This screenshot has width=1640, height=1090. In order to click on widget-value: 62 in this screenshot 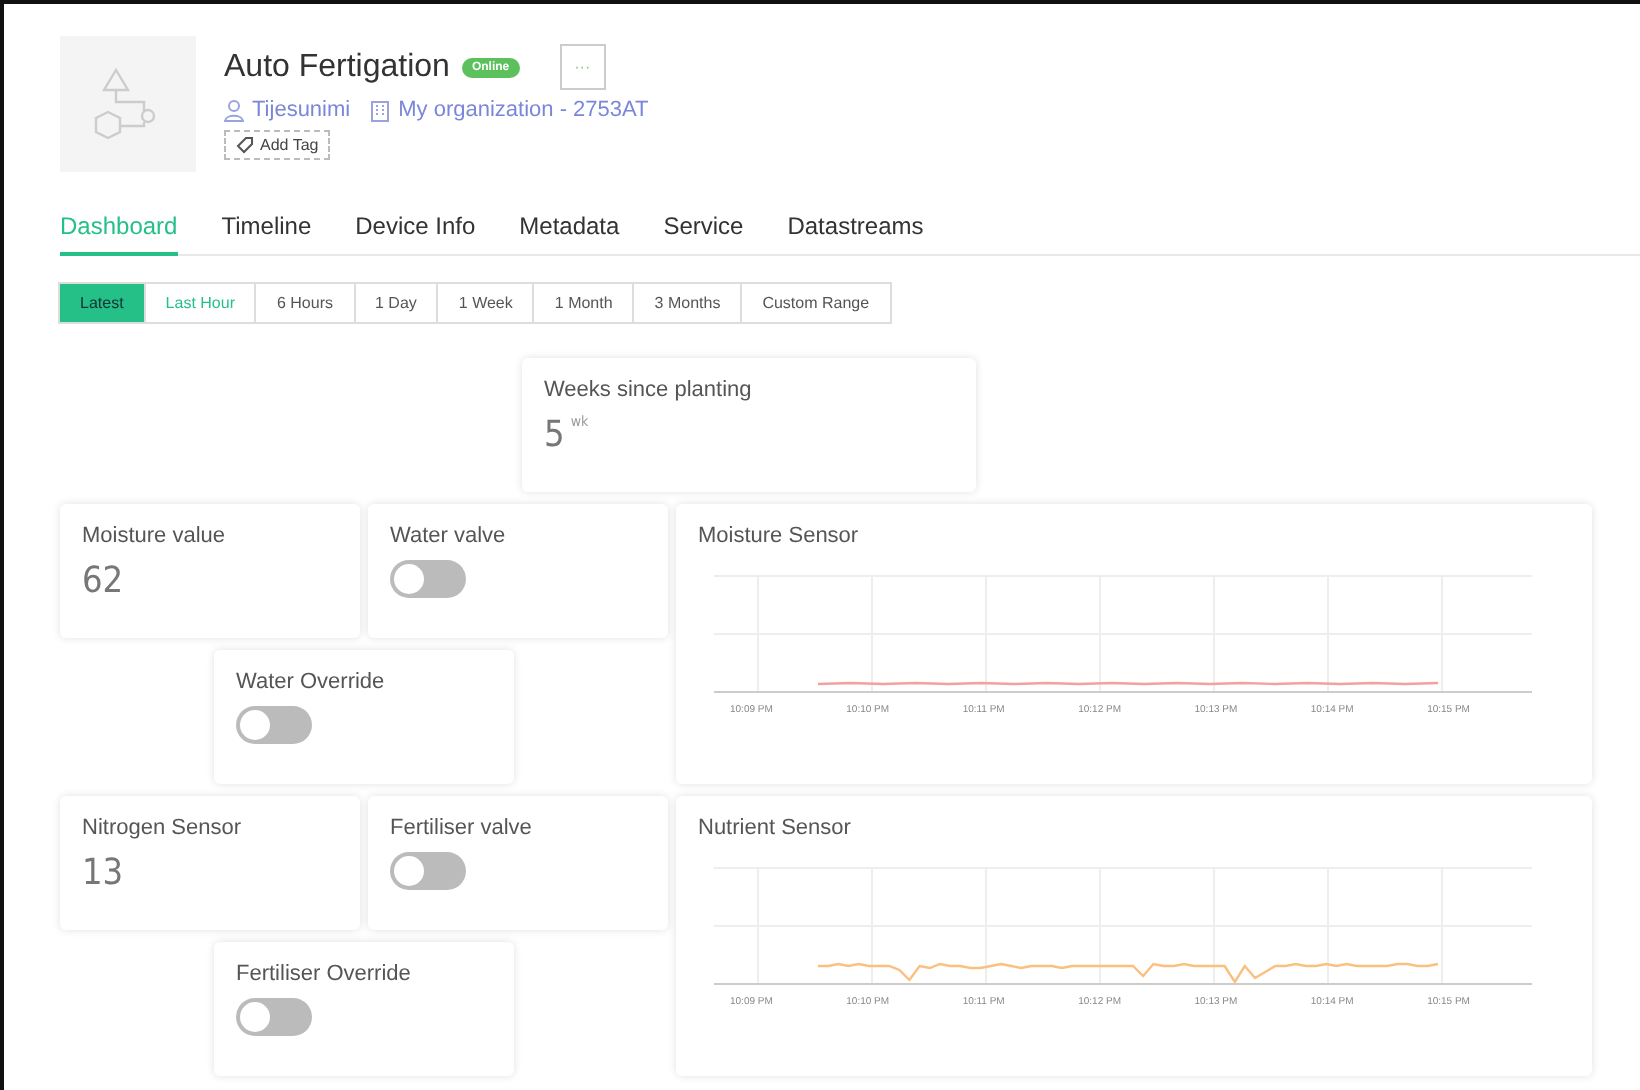, I will do `click(104, 581)`.